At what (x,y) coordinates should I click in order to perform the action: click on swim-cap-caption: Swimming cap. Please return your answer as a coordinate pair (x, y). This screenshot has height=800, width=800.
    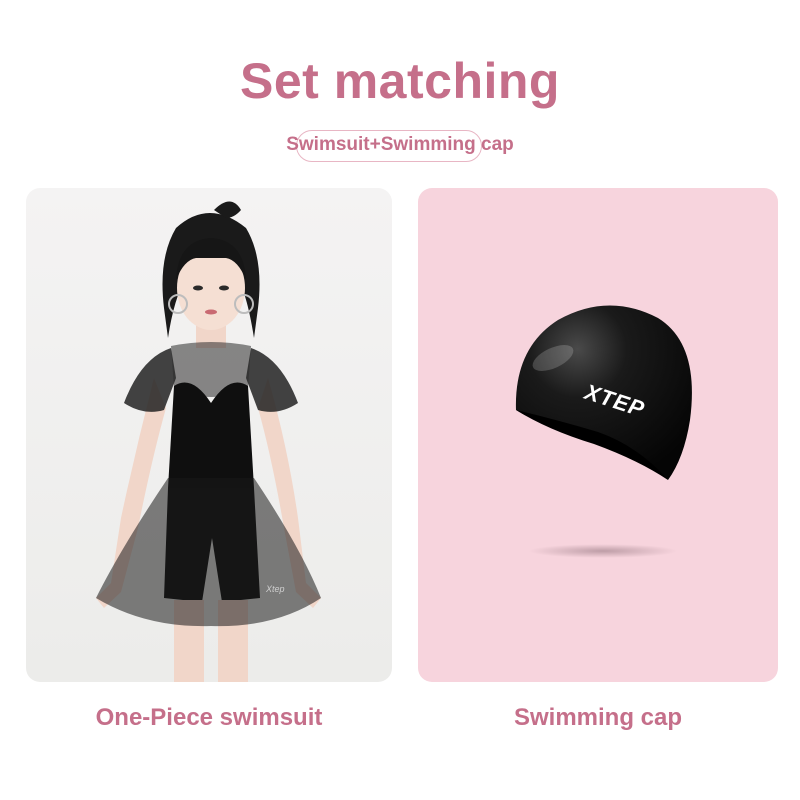
    Looking at the image, I should click on (598, 717).